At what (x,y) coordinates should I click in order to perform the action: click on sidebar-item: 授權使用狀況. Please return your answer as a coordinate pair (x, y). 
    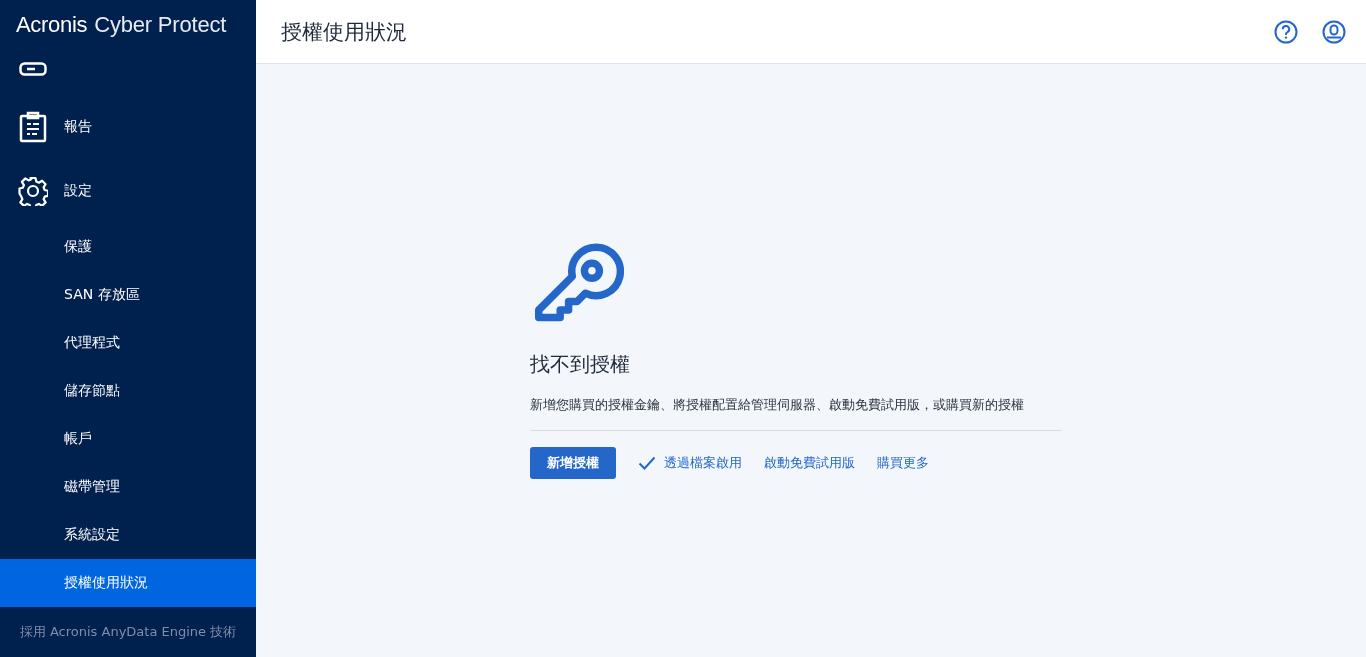
    Looking at the image, I should click on (128, 583).